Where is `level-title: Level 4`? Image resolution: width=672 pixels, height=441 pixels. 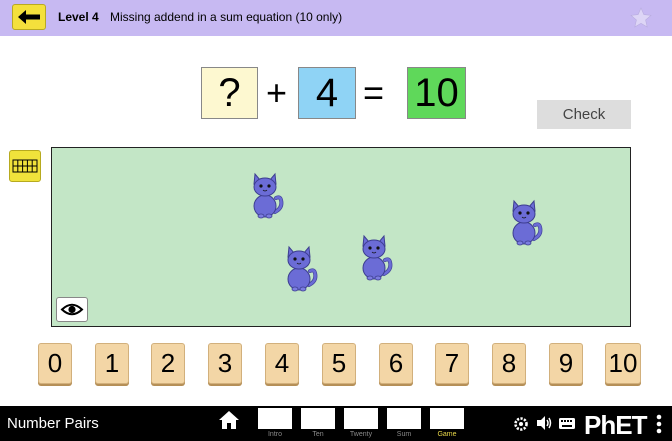 level-title: Level 4 is located at coordinates (78, 17).